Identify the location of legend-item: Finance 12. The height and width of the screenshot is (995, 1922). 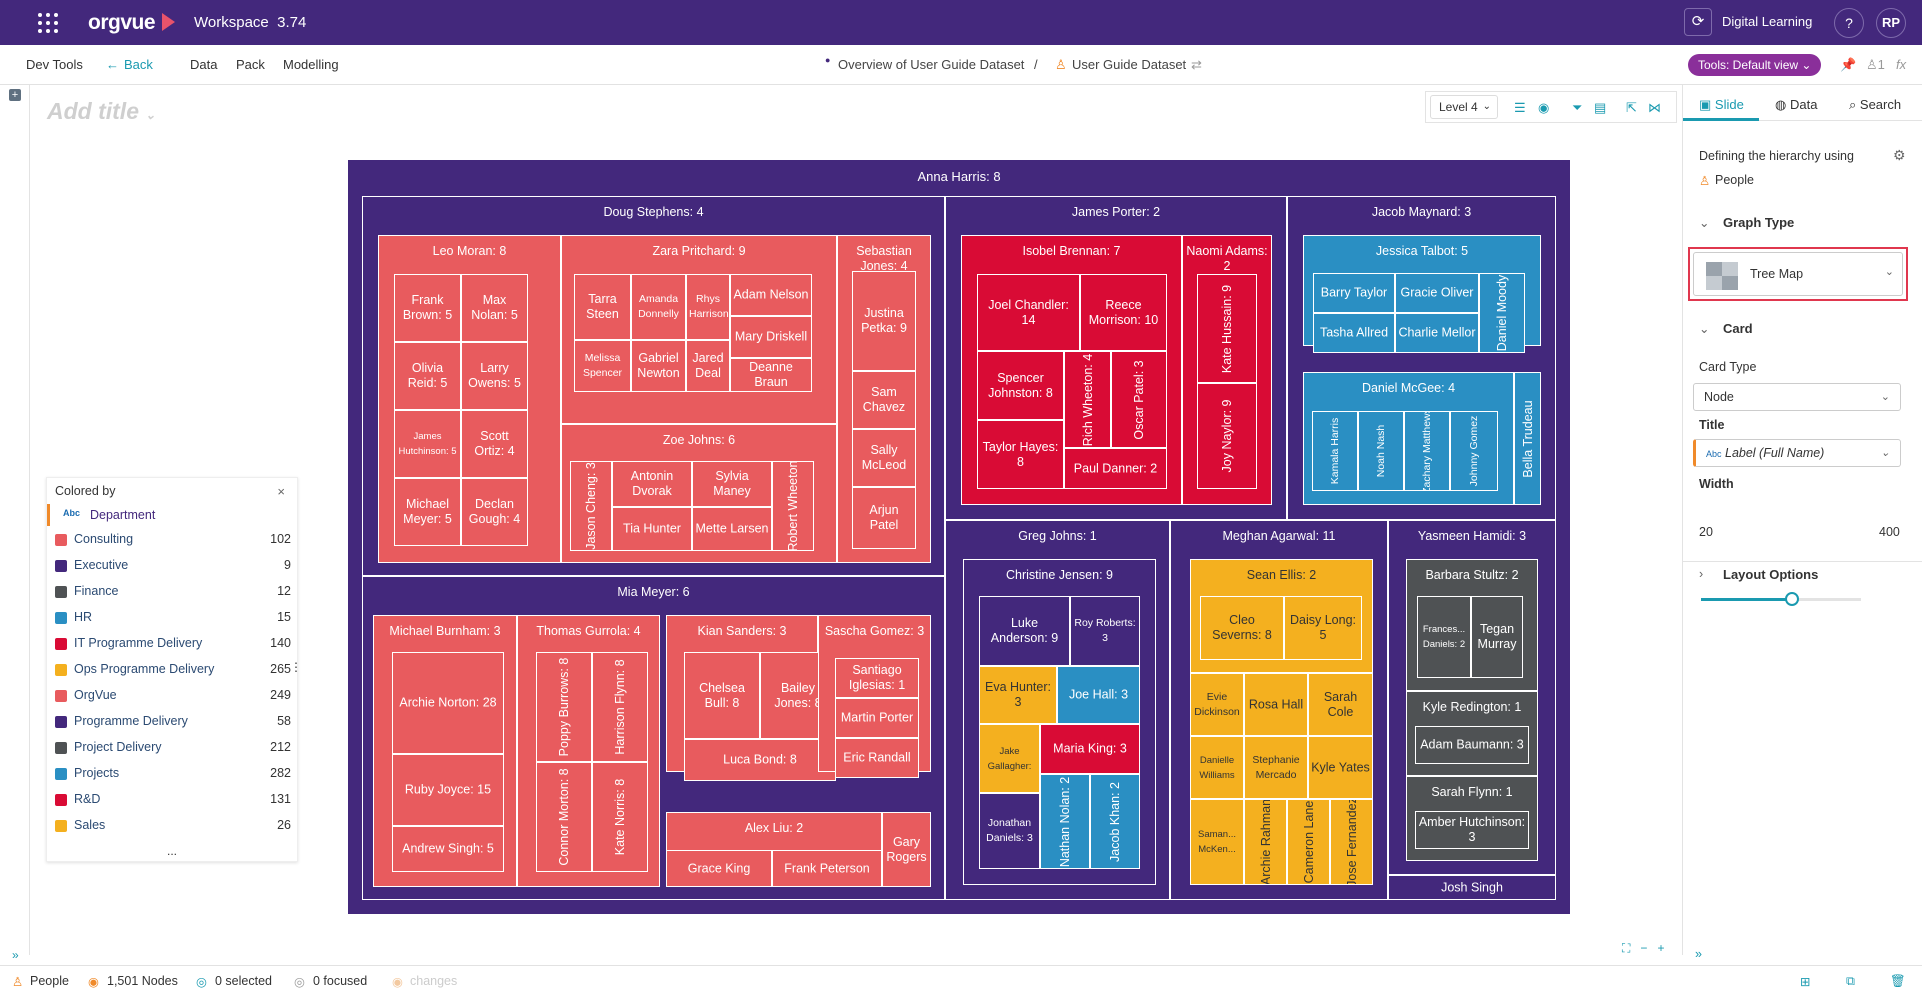
(173, 592).